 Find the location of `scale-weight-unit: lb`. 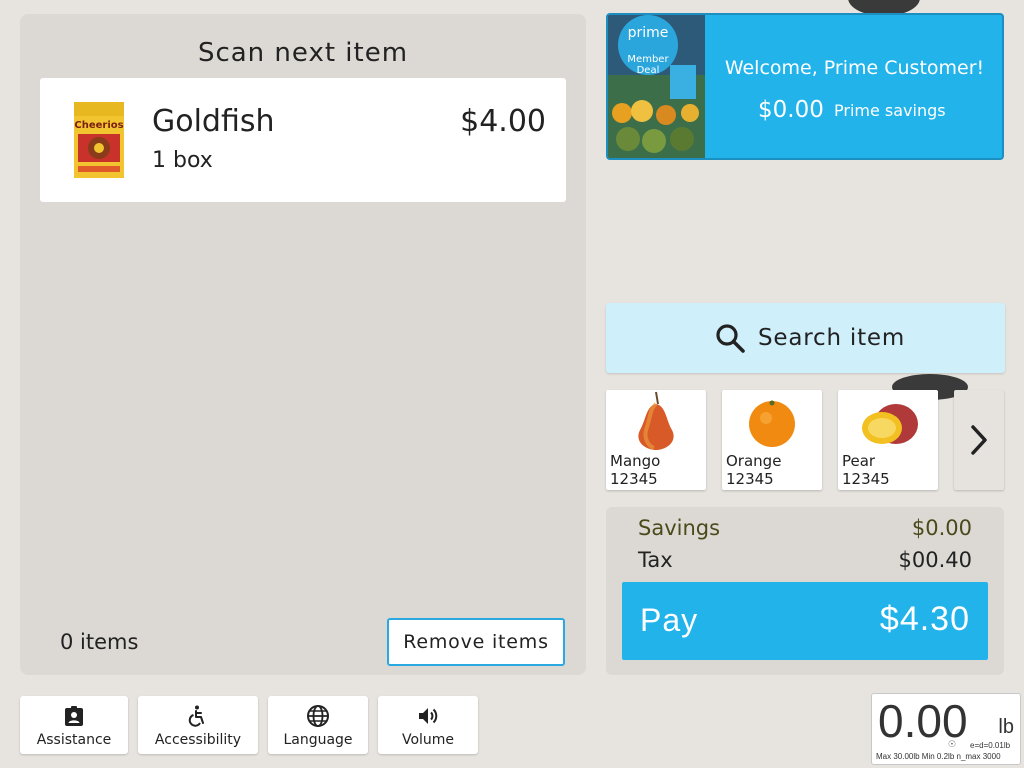

scale-weight-unit: lb is located at coordinates (1006, 727).